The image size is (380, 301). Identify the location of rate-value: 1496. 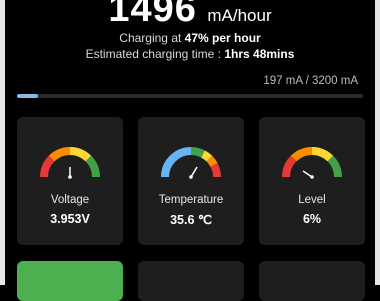
(152, 15).